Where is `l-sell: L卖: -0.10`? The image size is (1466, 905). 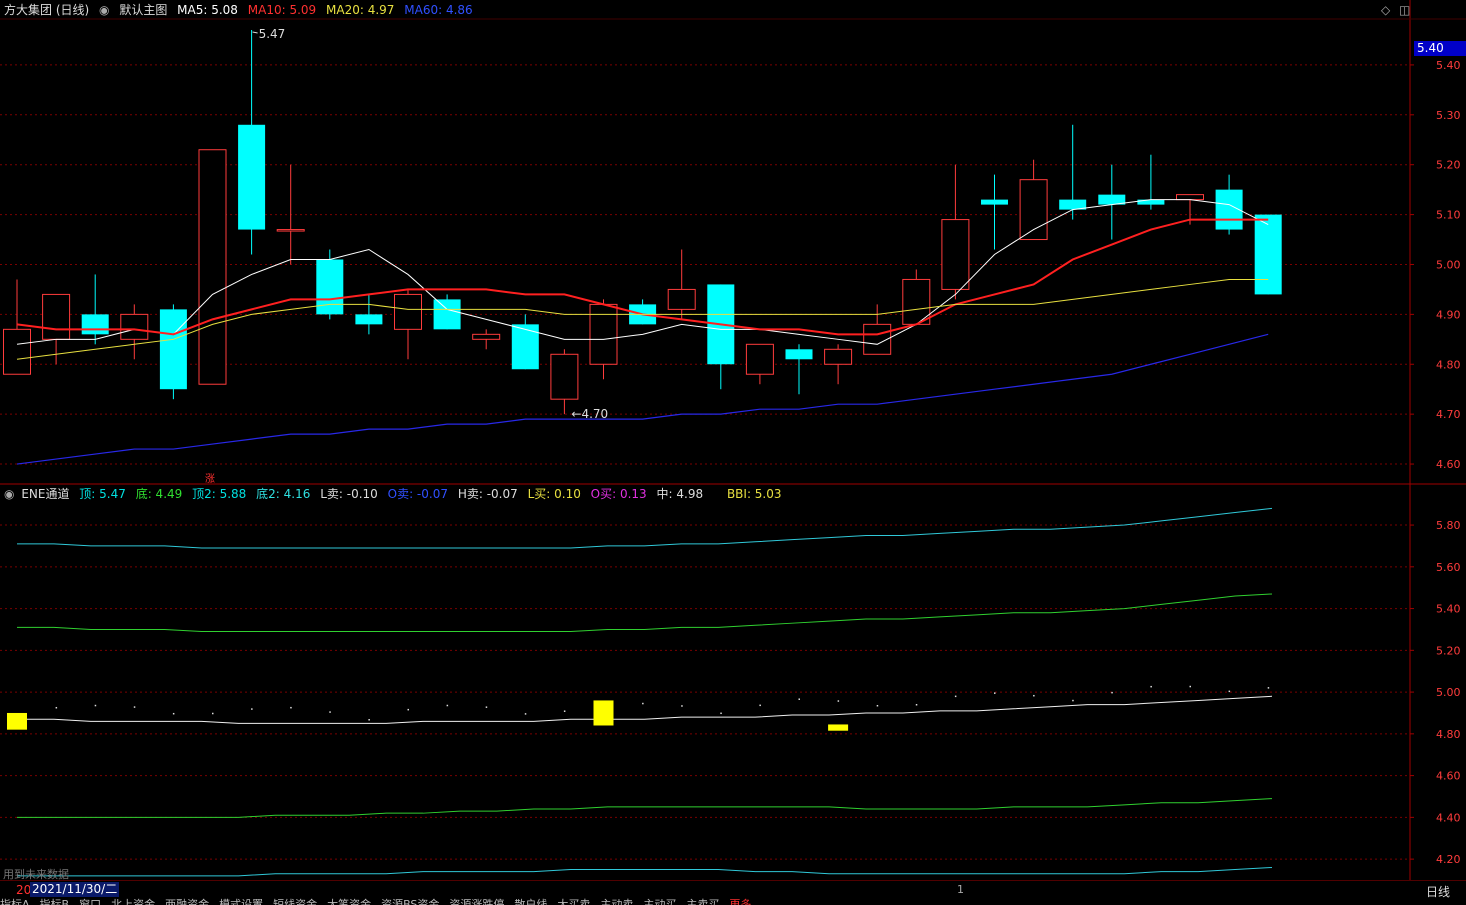
l-sell: L卖: -0.10 is located at coordinates (349, 494).